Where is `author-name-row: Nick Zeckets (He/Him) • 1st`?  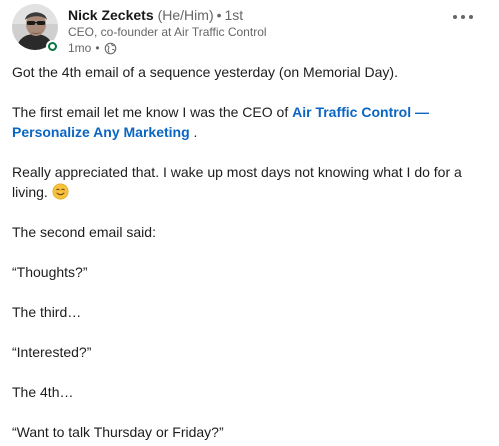 author-name-row: Nick Zeckets (He/Him) • 1st is located at coordinates (167, 15).